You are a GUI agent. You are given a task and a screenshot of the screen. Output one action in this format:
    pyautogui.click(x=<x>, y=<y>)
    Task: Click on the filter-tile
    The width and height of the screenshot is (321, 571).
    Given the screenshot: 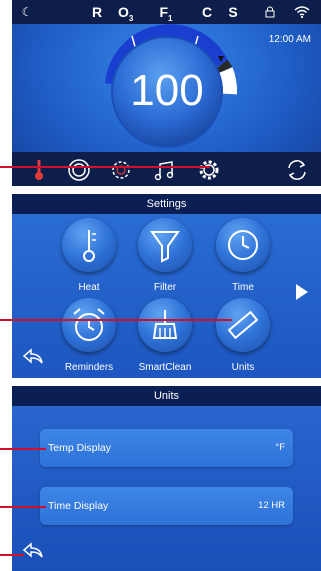 What is the action you would take?
    pyautogui.click(x=165, y=245)
    